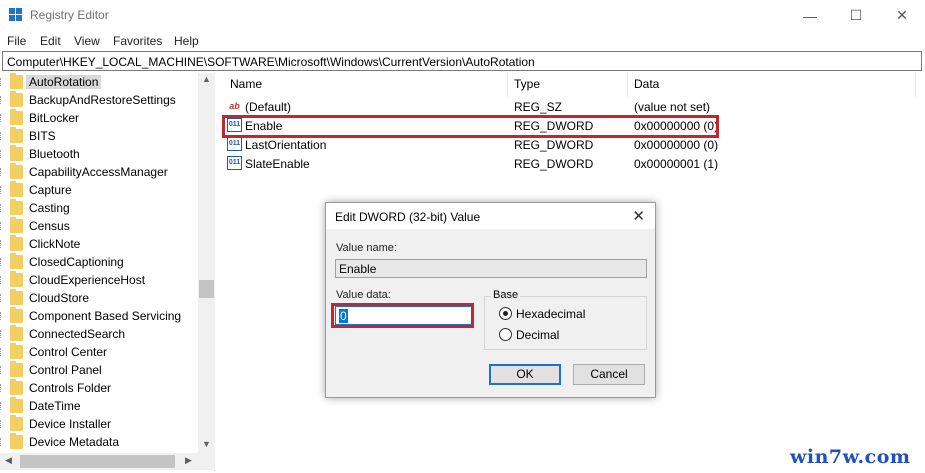 This screenshot has height=473, width=925. What do you see at coordinates (98, 316) in the screenshot?
I see `tree-item: Component Based Servicing` at bounding box center [98, 316].